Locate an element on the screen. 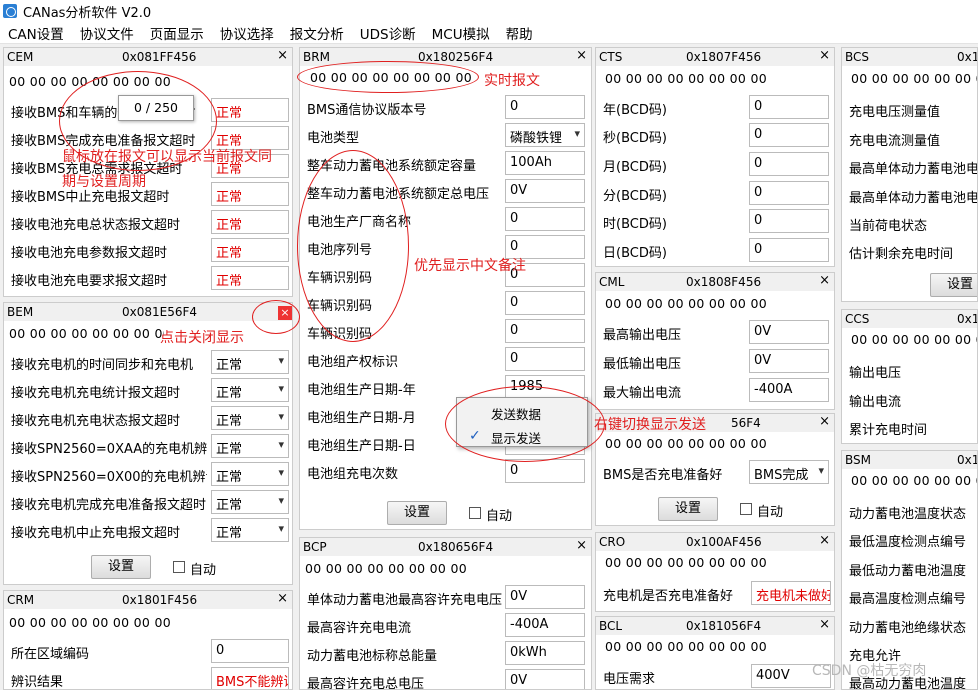 The height and width of the screenshot is (690, 978). field-label: 最高单体动力蓄电池电压 is located at coordinates (913, 169).